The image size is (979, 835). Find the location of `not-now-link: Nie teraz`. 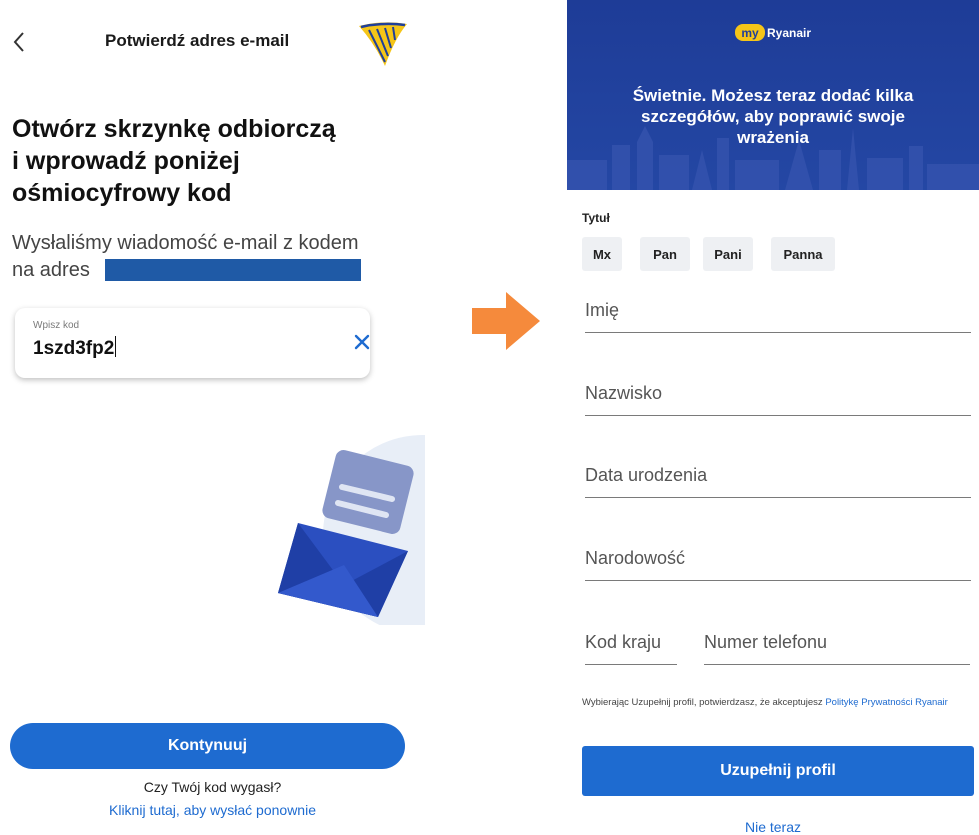

not-now-link: Nie teraz is located at coordinates (773, 827).